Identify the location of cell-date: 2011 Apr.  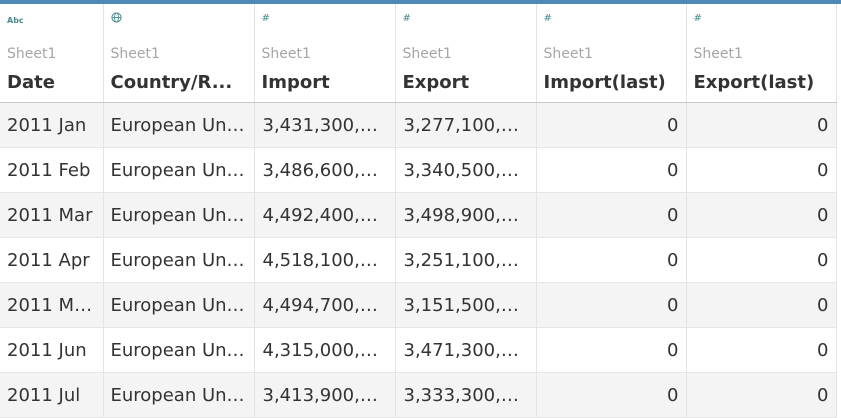
(52, 260).